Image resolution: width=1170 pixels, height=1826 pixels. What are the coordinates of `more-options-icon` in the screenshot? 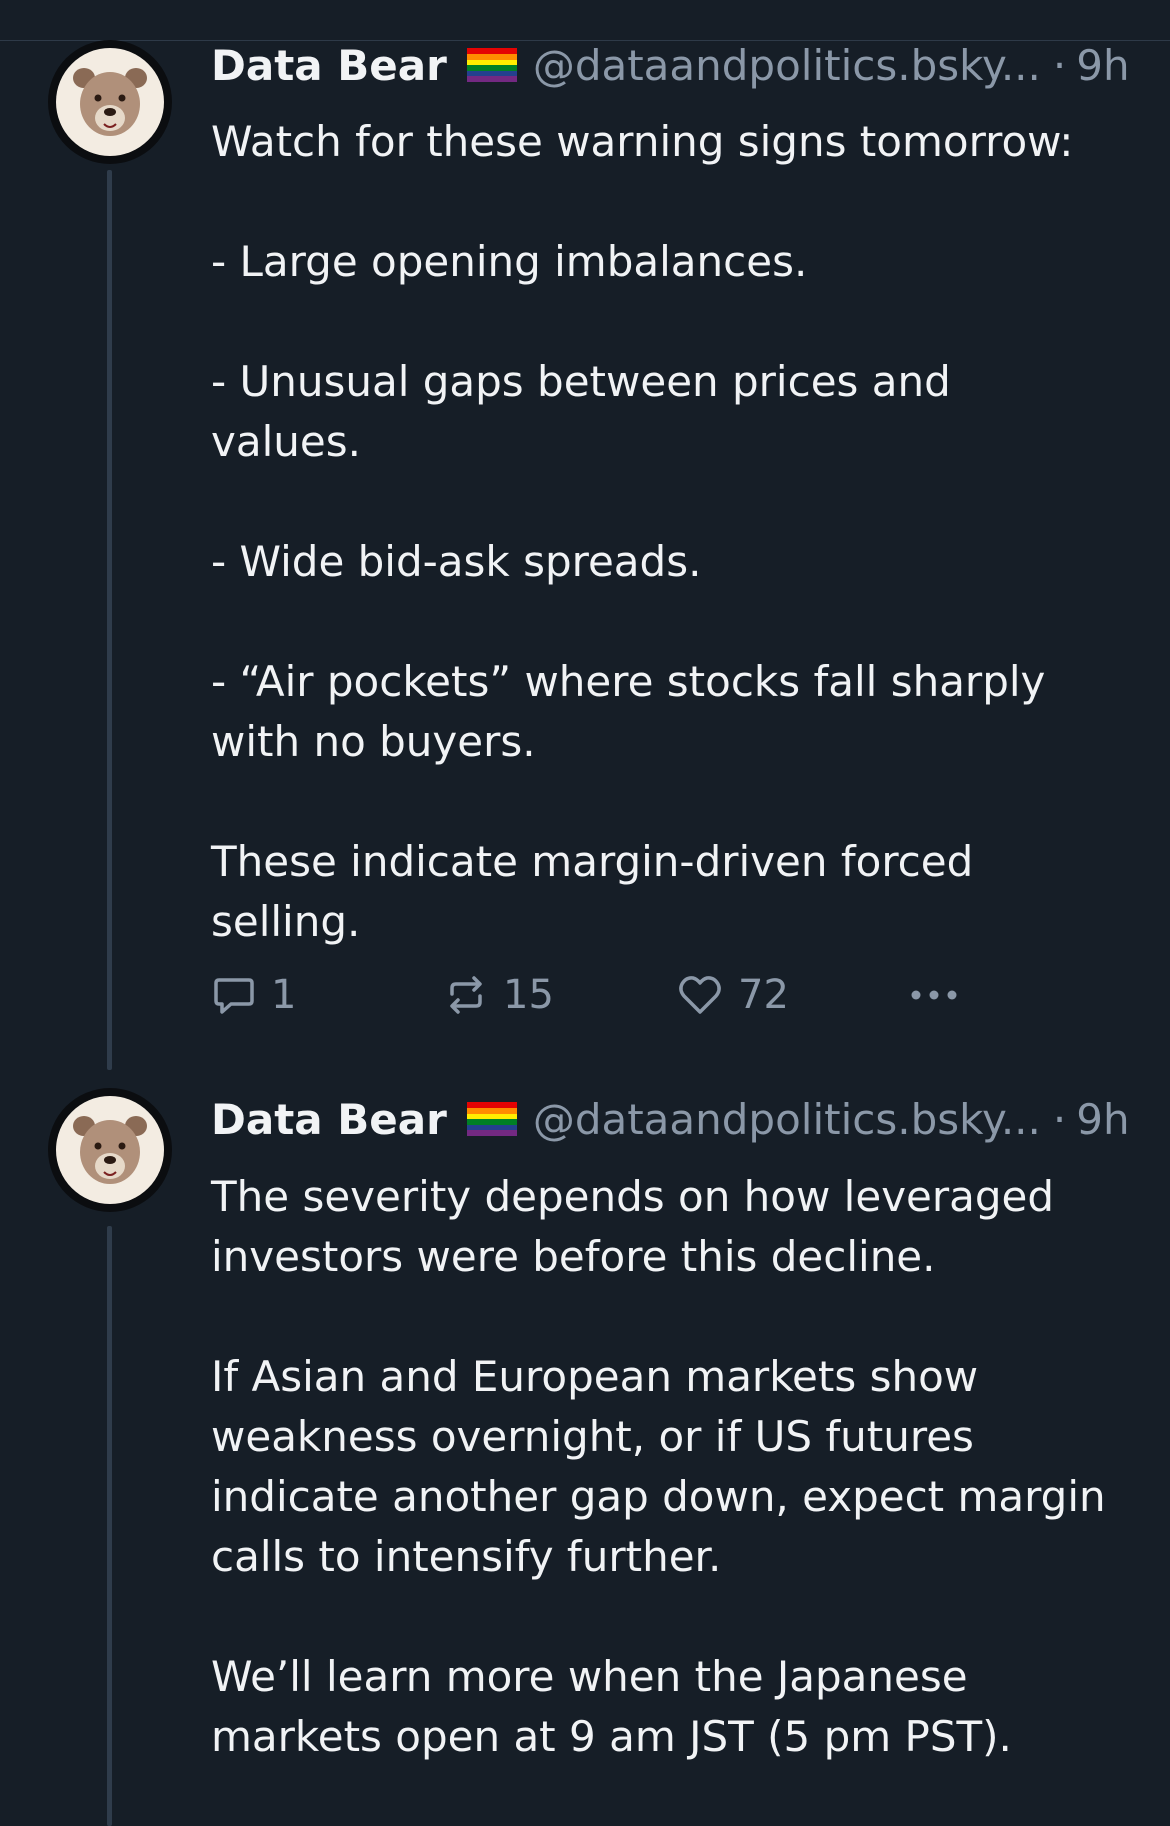 It's located at (934, 995).